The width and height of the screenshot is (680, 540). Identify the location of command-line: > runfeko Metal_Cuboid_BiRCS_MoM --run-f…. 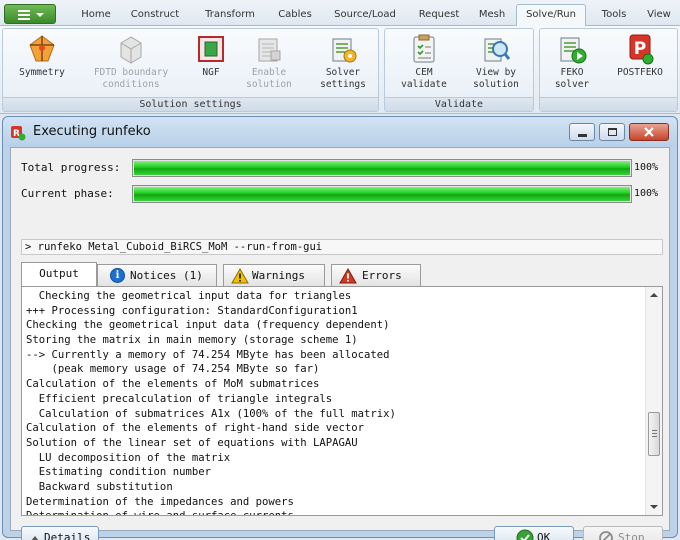
(342, 247).